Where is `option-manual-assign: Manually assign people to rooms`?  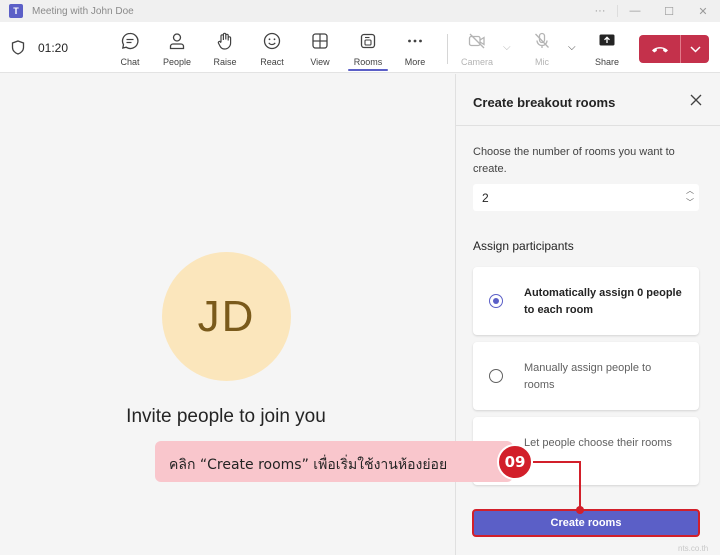
option-manual-assign: Manually assign people to rooms is located at coordinates (586, 376).